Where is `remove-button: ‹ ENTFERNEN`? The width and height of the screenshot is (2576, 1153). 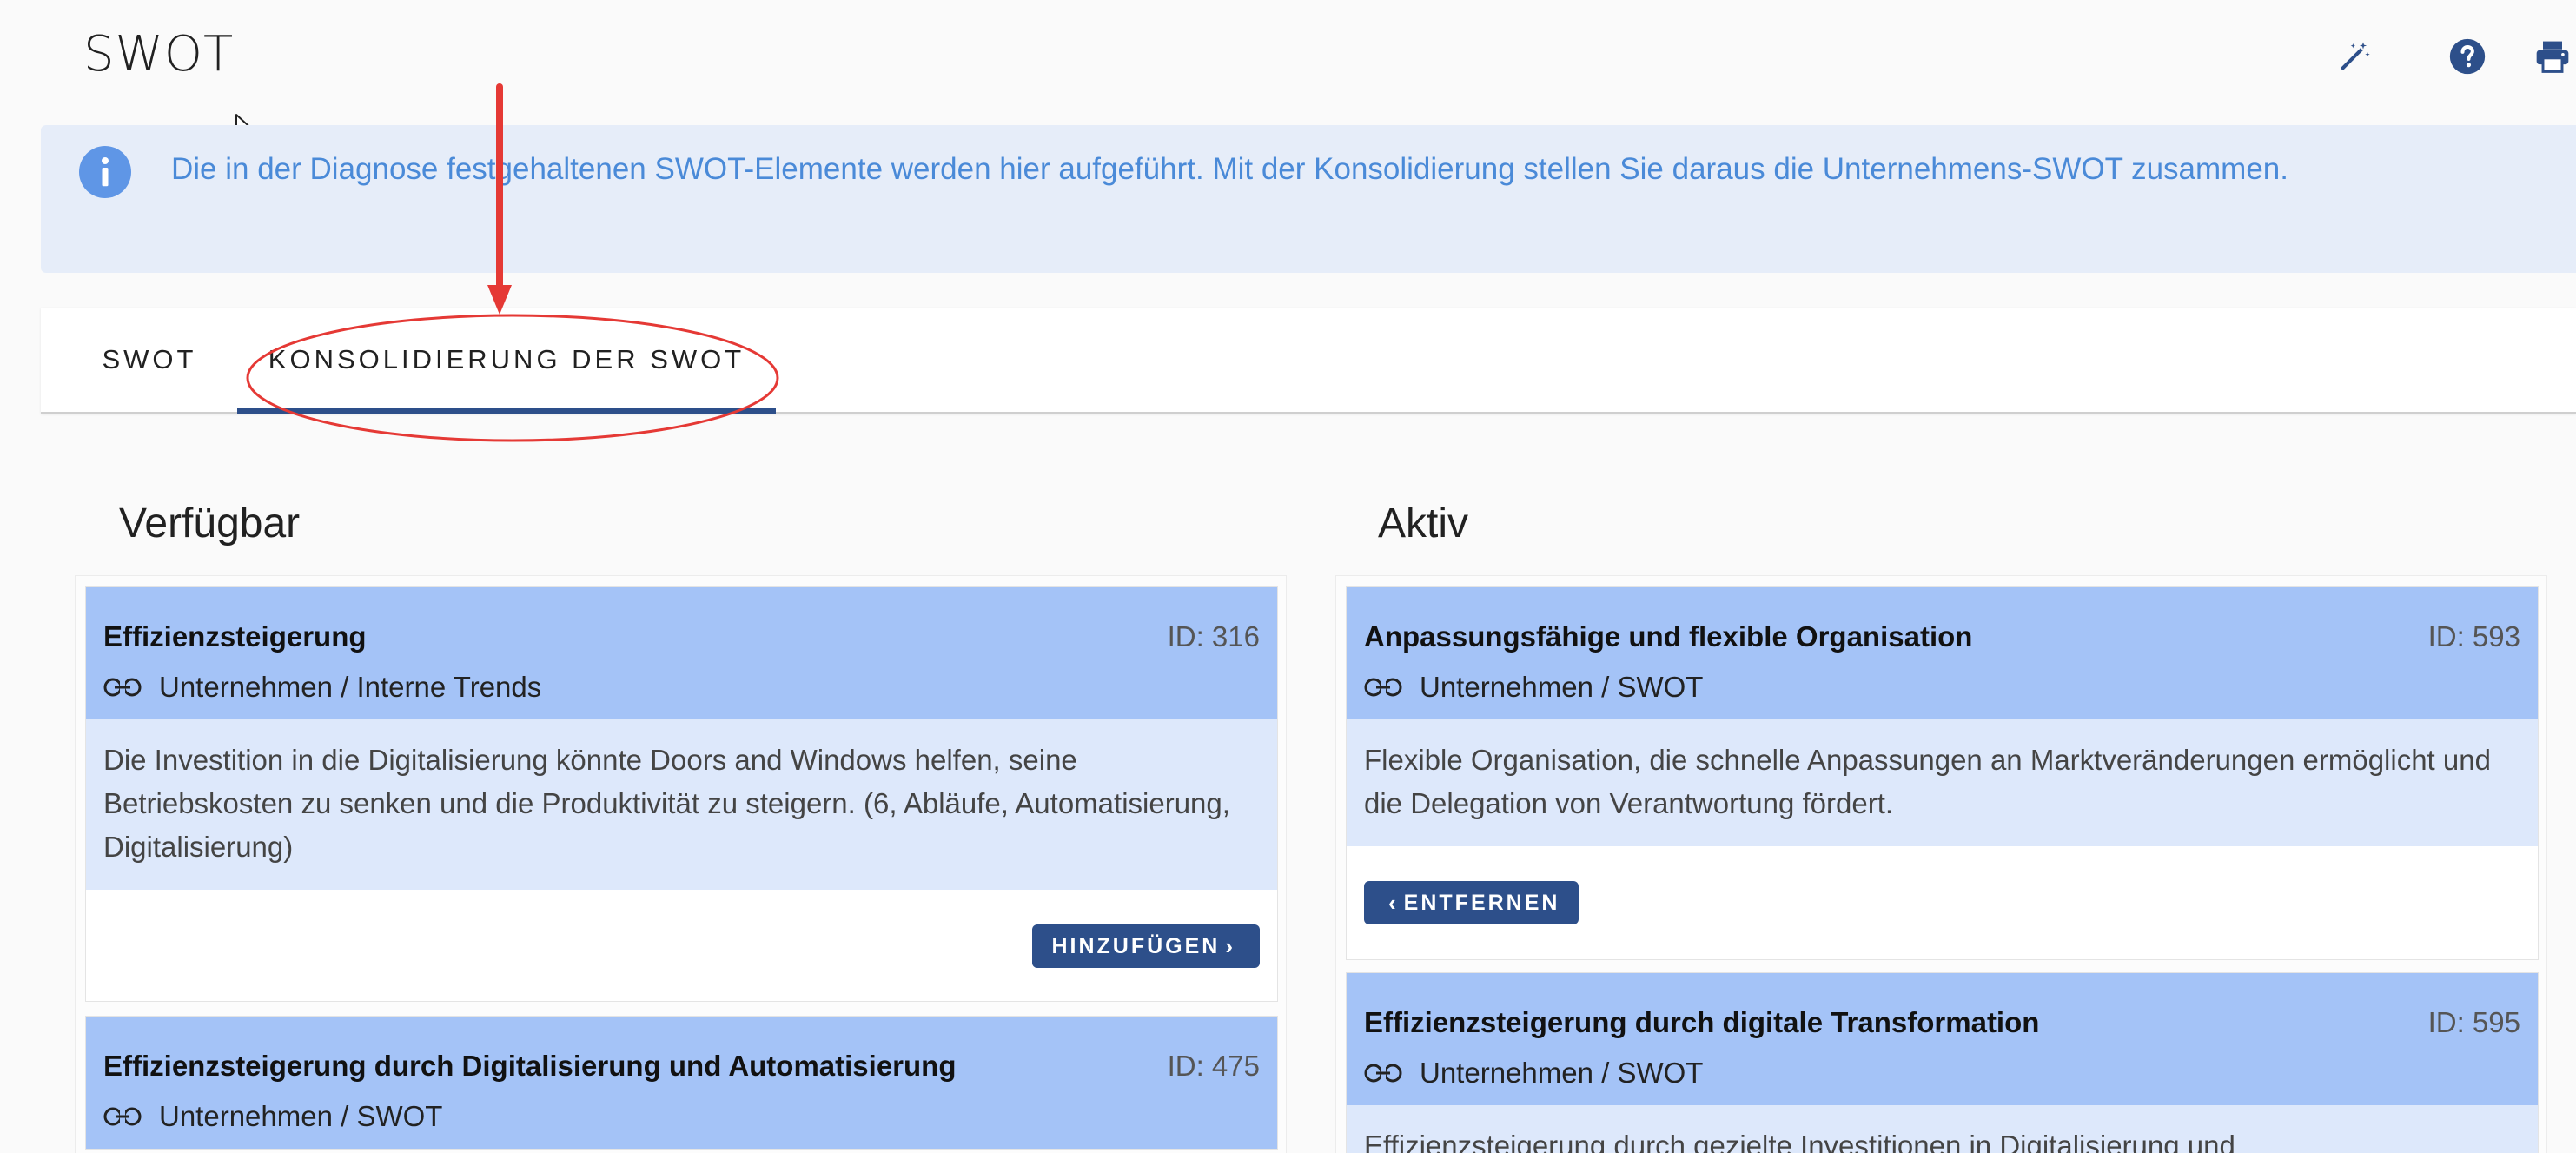 remove-button: ‹ ENTFERNEN is located at coordinates (1471, 902).